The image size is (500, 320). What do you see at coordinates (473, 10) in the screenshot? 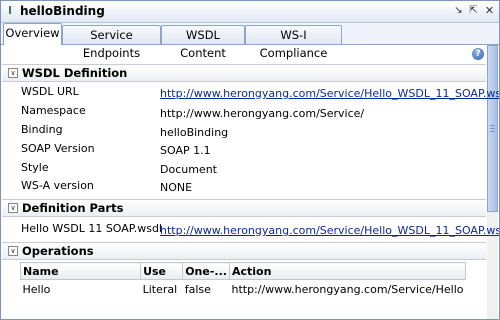
I see `restore-icon: ⇱` at bounding box center [473, 10].